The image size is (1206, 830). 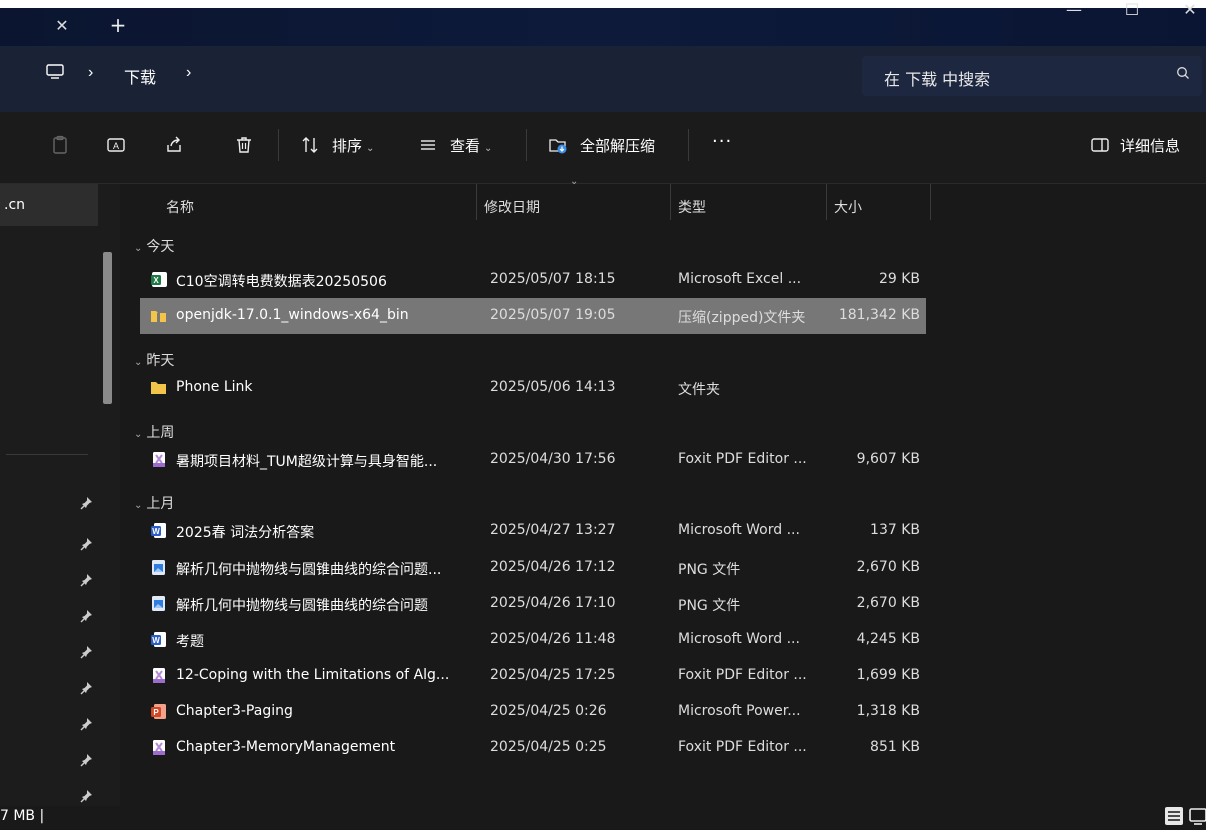 What do you see at coordinates (62, 26) in the screenshot?
I see `tab-close-button: ✕` at bounding box center [62, 26].